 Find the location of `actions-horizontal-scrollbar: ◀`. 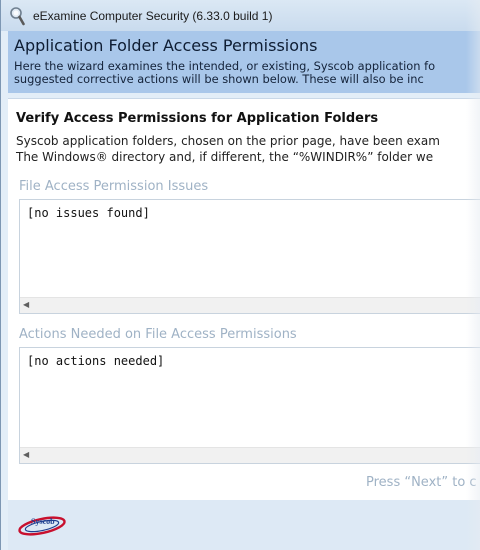

actions-horizontal-scrollbar: ◀ is located at coordinates (250, 455).